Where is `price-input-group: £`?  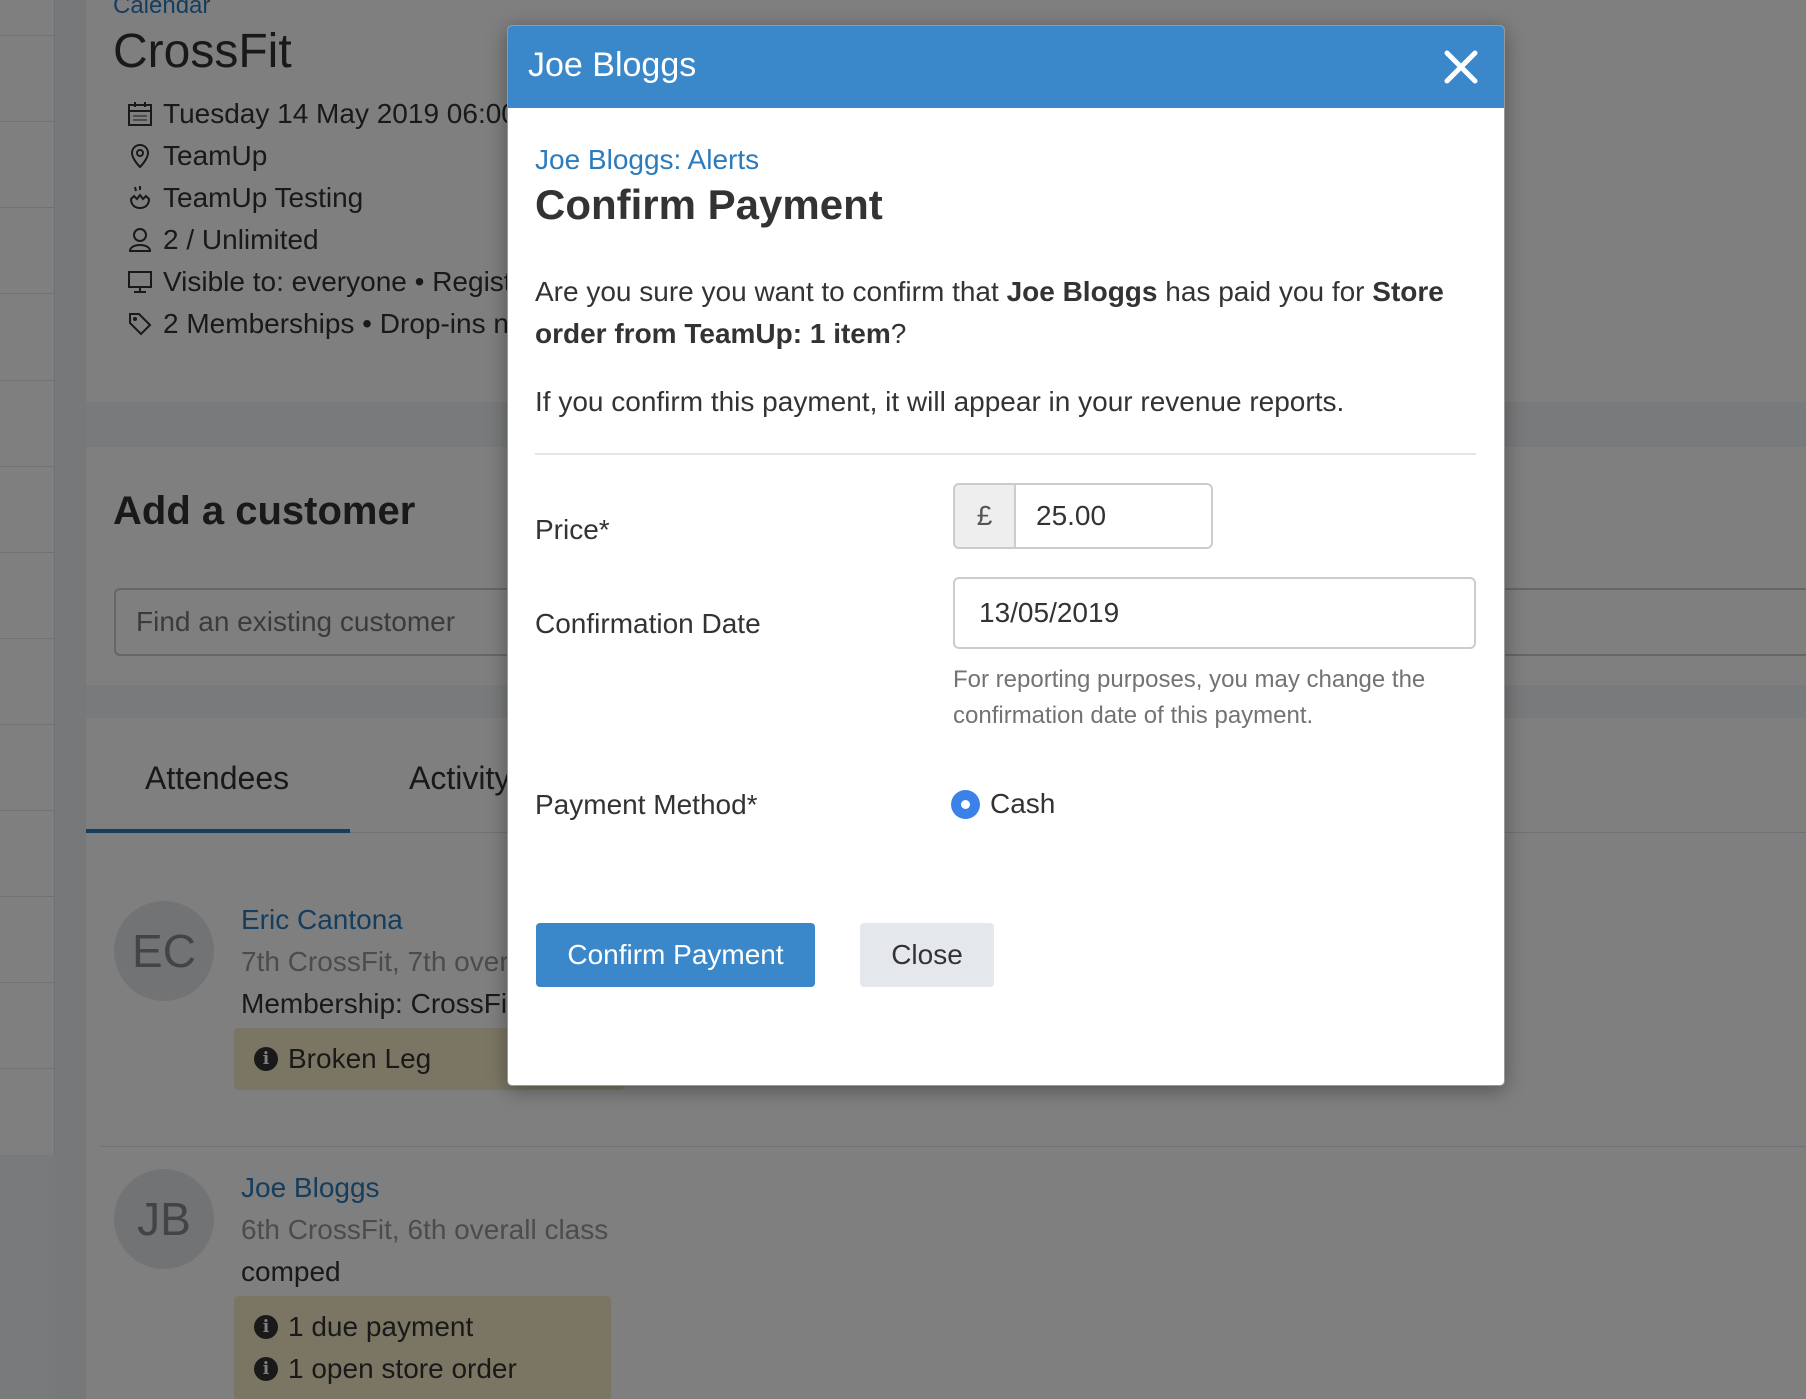 price-input-group: £ is located at coordinates (1083, 516).